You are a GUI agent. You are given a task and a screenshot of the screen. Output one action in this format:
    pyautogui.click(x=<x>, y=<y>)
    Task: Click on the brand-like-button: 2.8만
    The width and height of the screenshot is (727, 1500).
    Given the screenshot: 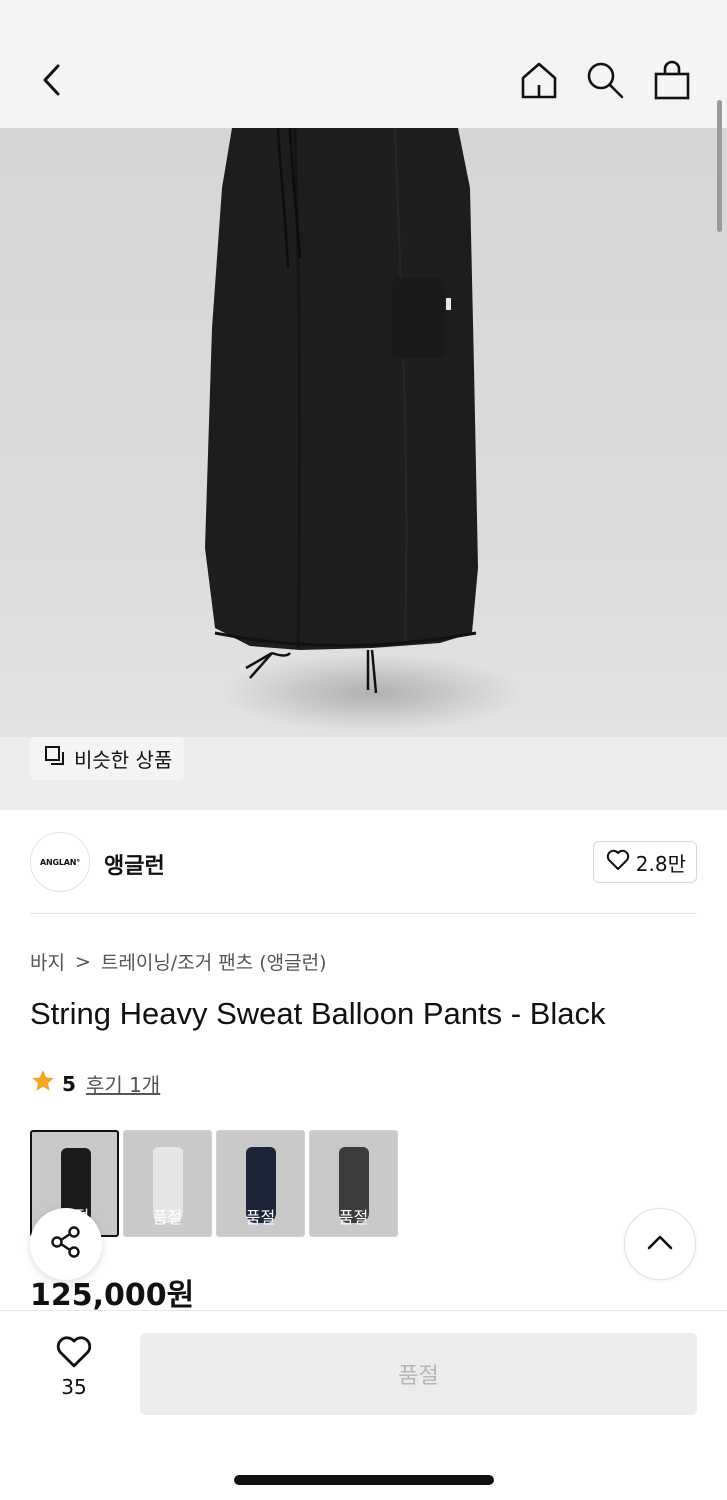 What is the action you would take?
    pyautogui.click(x=644, y=862)
    